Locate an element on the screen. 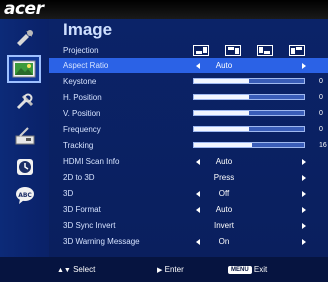  settings-tools-icon is located at coordinates (24, 102).